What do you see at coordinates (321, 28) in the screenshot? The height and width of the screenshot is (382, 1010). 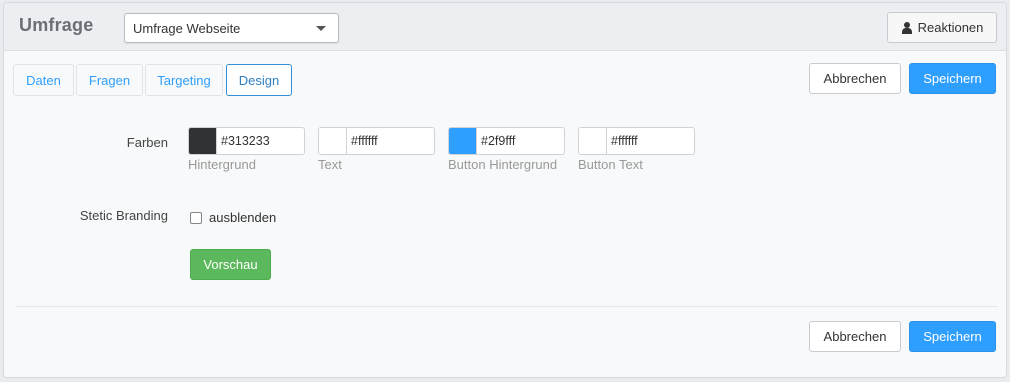 I see `chevron-down-icon` at bounding box center [321, 28].